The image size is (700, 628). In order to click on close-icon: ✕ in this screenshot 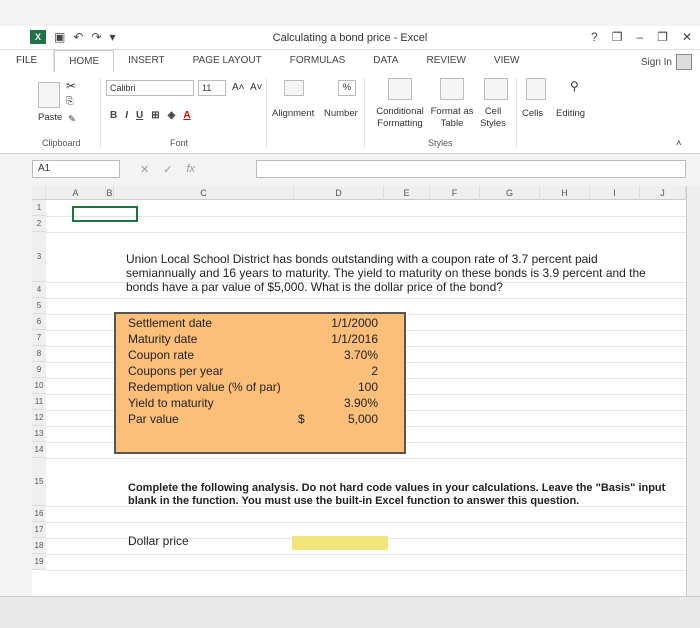, I will do `click(687, 37)`.